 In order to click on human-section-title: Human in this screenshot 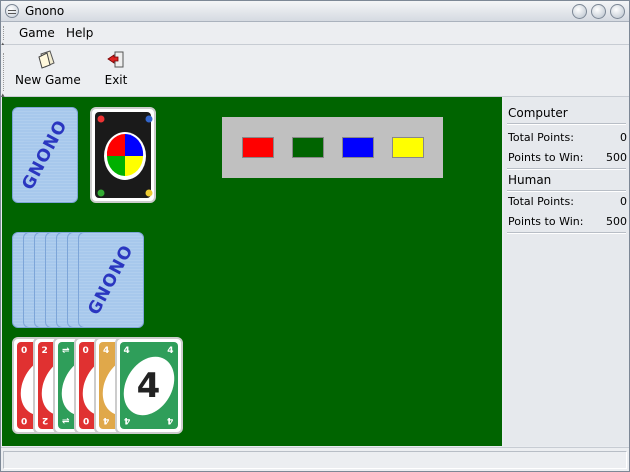, I will do `click(530, 180)`.